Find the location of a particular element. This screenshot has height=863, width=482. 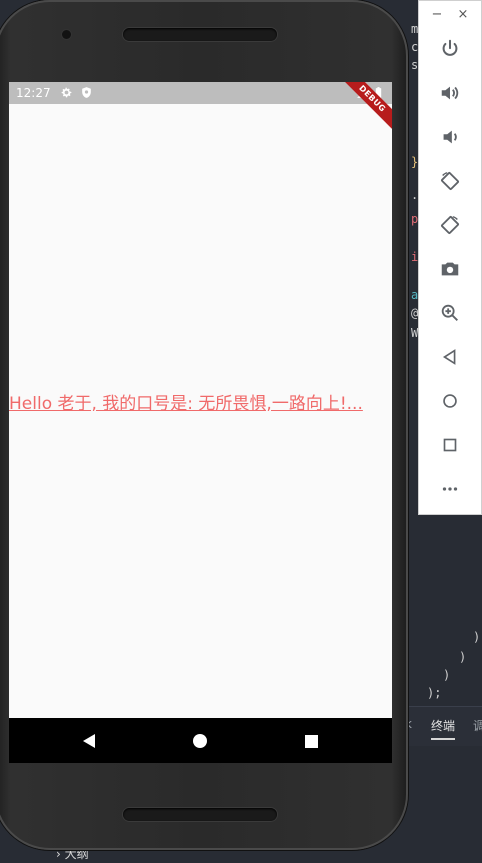

overview-button is located at coordinates (450, 445).